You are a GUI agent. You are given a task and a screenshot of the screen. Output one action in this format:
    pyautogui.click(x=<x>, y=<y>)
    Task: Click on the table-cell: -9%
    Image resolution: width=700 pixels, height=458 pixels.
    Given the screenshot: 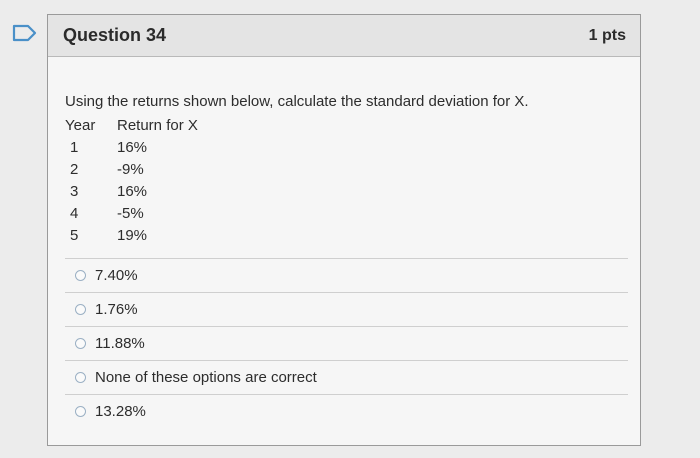 What is the action you would take?
    pyautogui.click(x=130, y=169)
    